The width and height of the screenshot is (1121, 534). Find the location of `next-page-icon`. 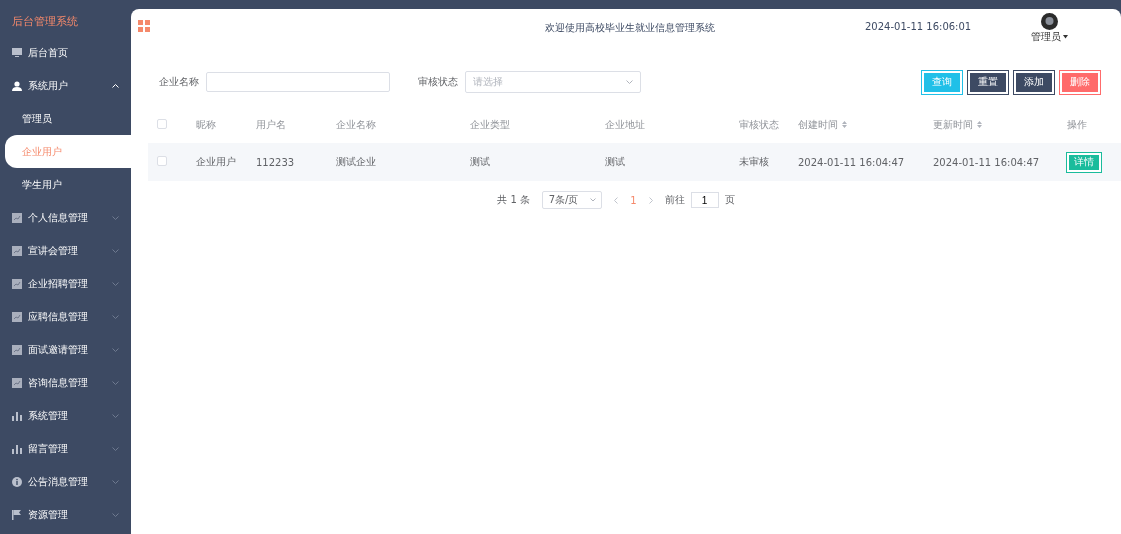

next-page-icon is located at coordinates (650, 200).